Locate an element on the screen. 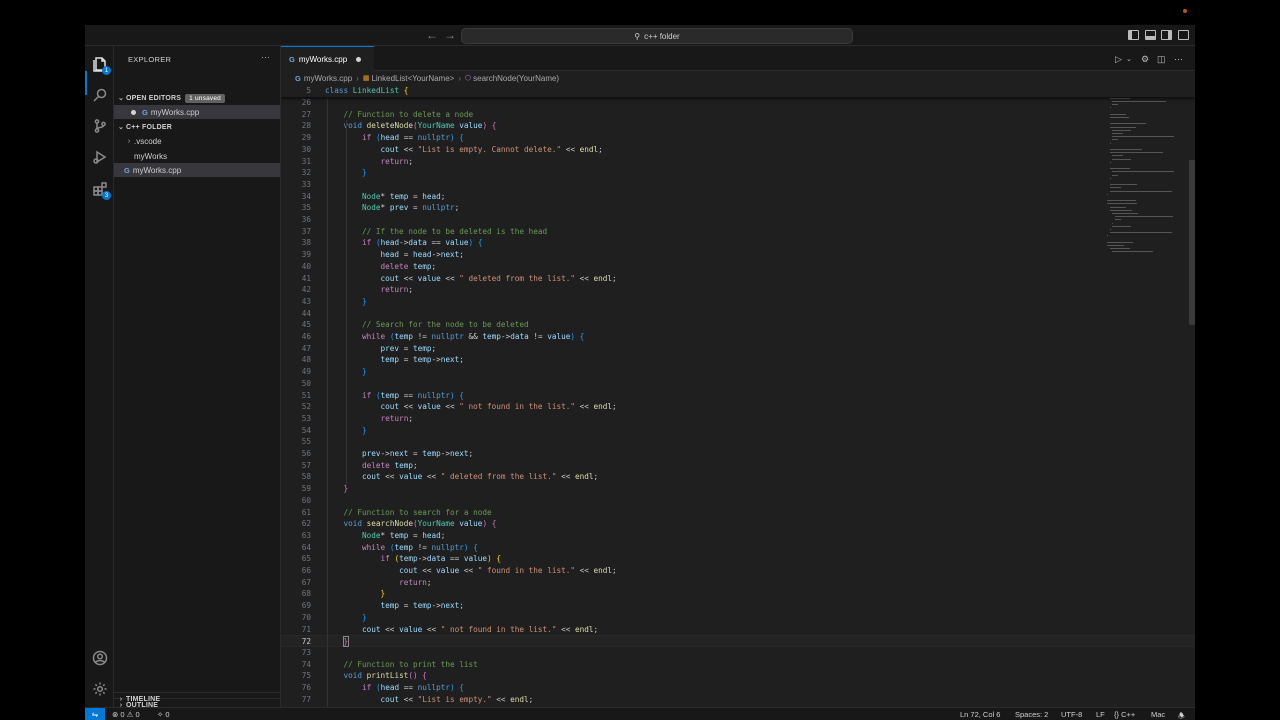 The height and width of the screenshot is (720, 1280). breadcrumb-class: LinkedList<YourName> is located at coordinates (412, 78).